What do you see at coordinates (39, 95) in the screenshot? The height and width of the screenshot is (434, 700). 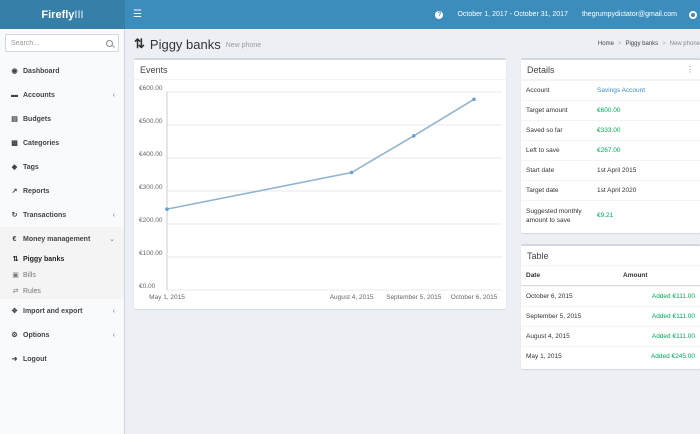 I see `sidebar-item-label: Accounts` at bounding box center [39, 95].